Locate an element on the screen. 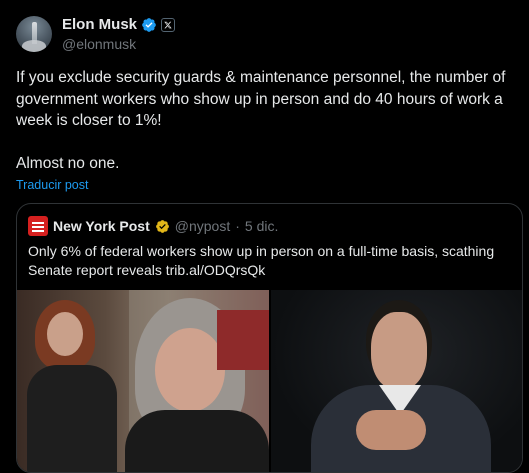 This screenshot has width=529, height=473. quoted-date: 5 dic. is located at coordinates (261, 226).